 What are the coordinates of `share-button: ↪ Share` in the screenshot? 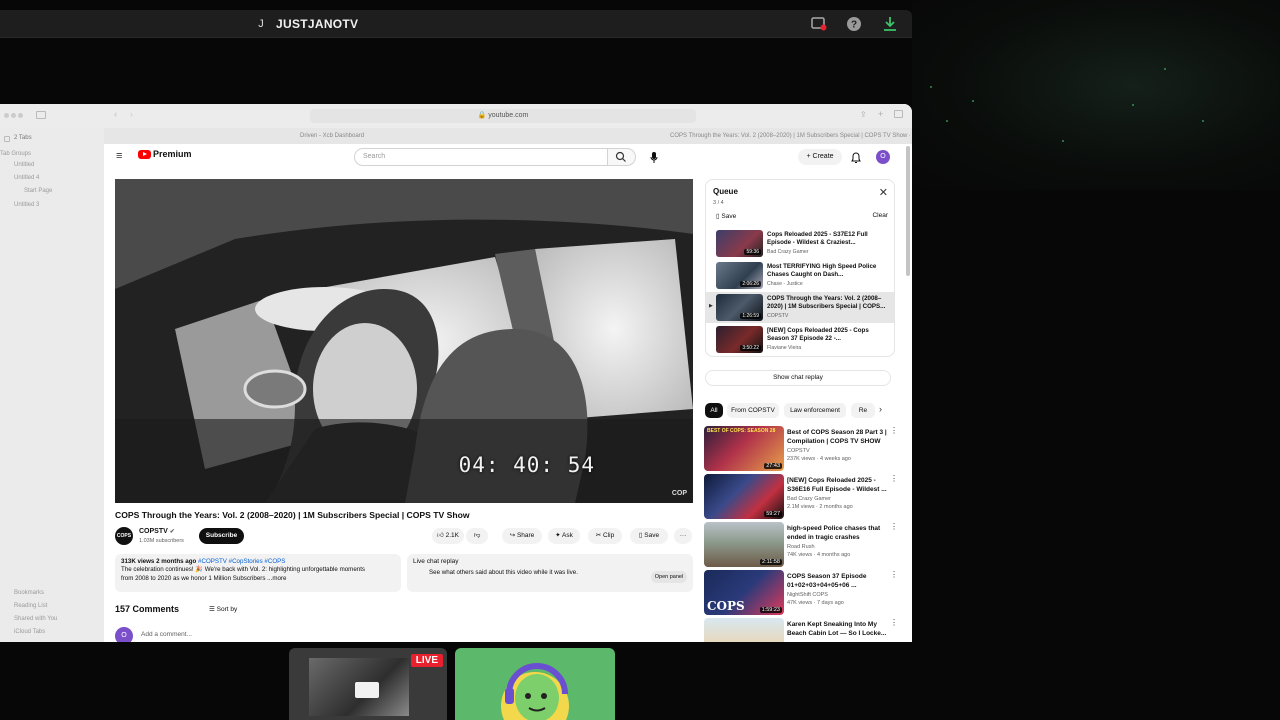 It's located at (522, 536).